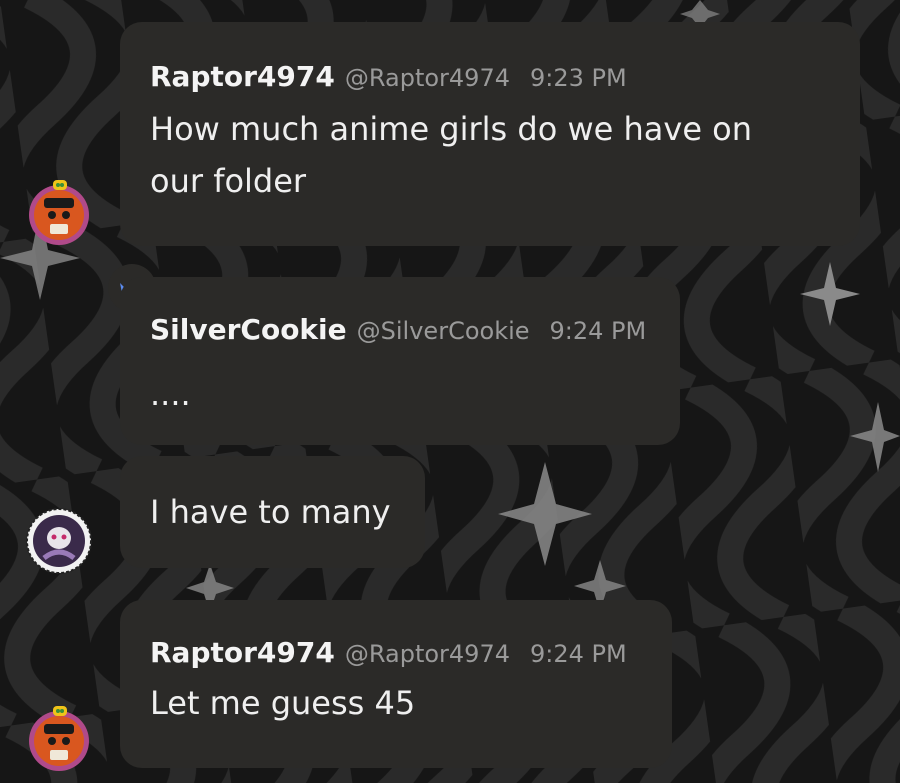  I want to click on user-handle: @SilverCookie, so click(443, 331).